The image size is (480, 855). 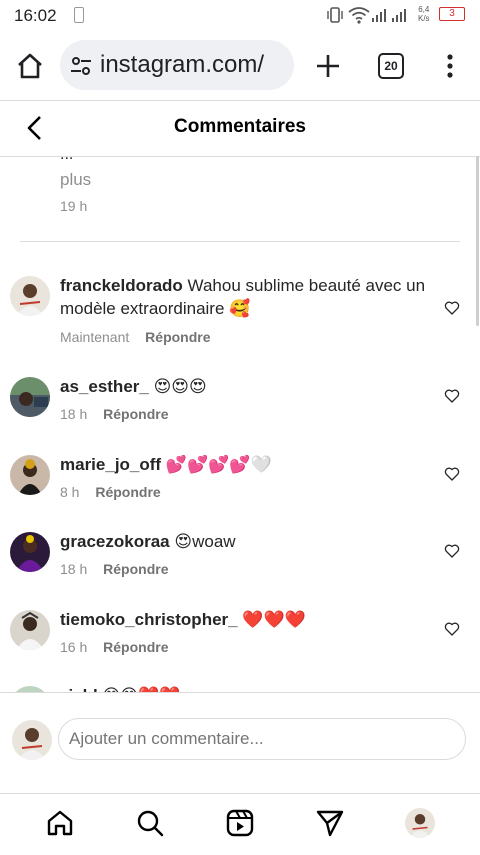 I want to click on comment-body: 😍😍😍, so click(x=180, y=386).